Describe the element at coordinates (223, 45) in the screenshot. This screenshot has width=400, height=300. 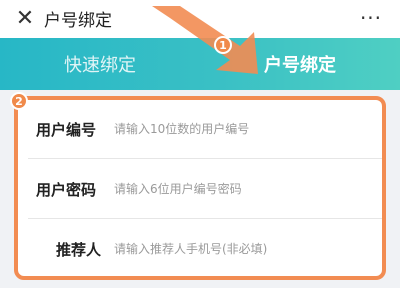
I see `annotation-badge-1: 1` at that location.